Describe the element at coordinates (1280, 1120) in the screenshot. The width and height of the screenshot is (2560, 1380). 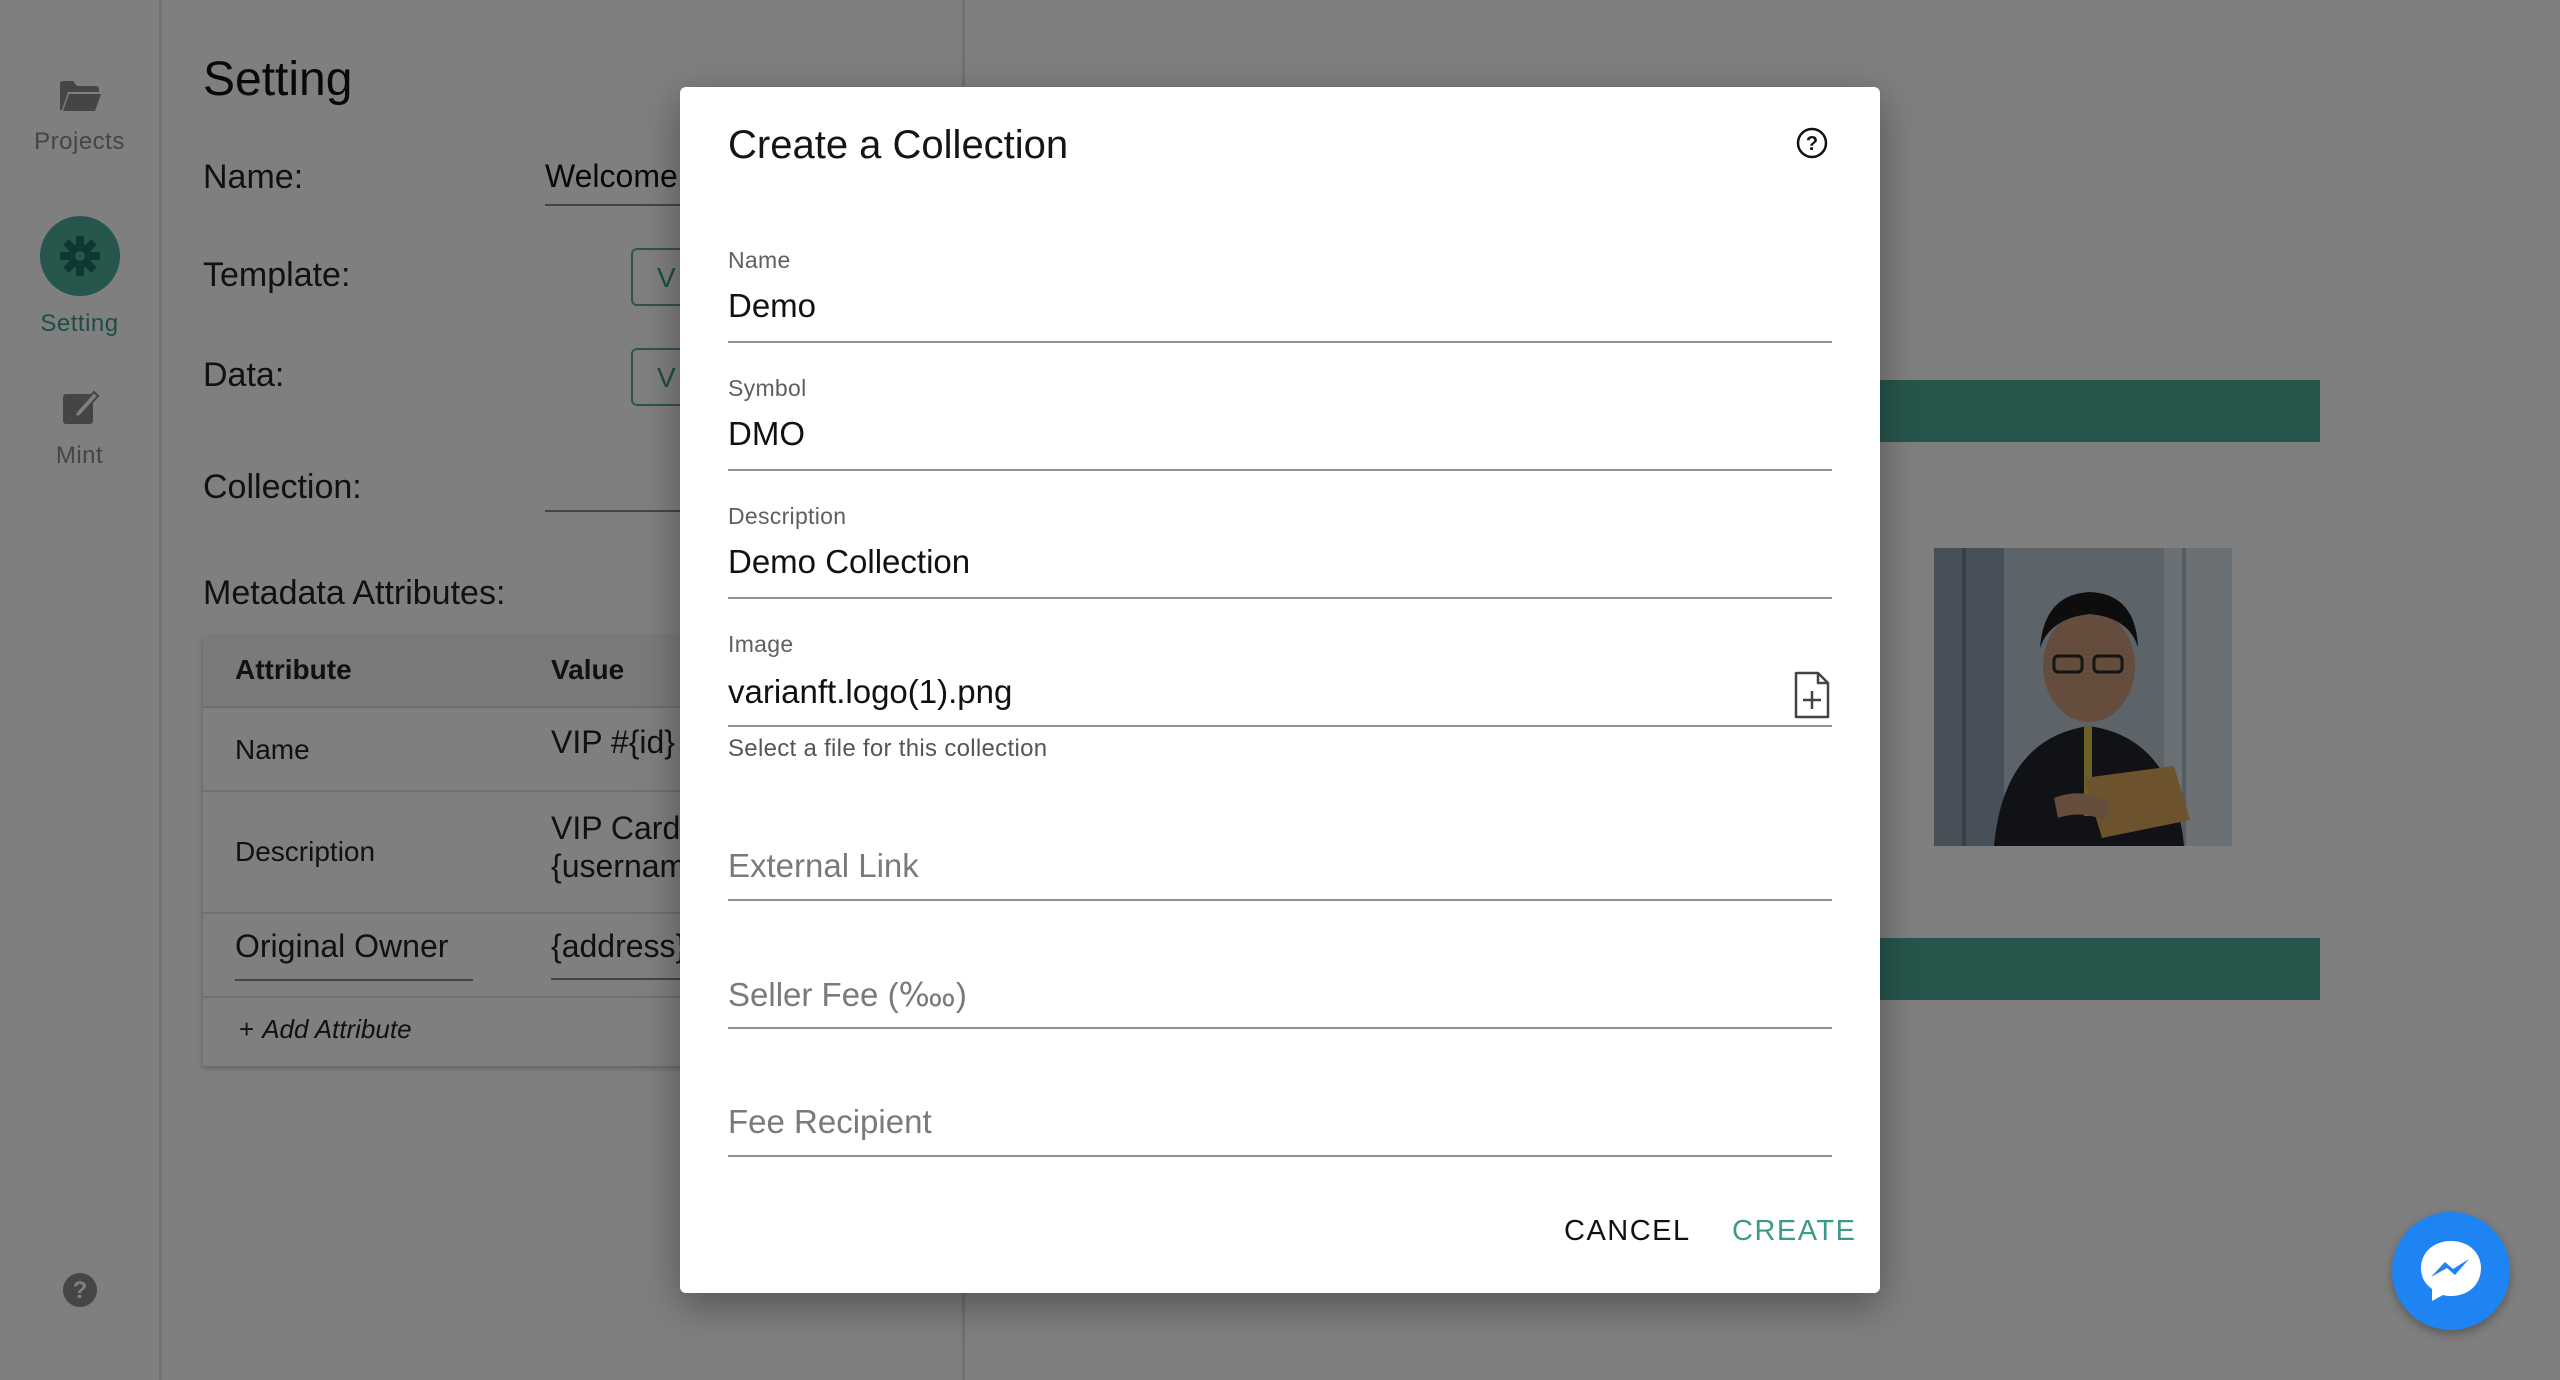
I see `fee-recipient-field: Fee Recipient` at that location.